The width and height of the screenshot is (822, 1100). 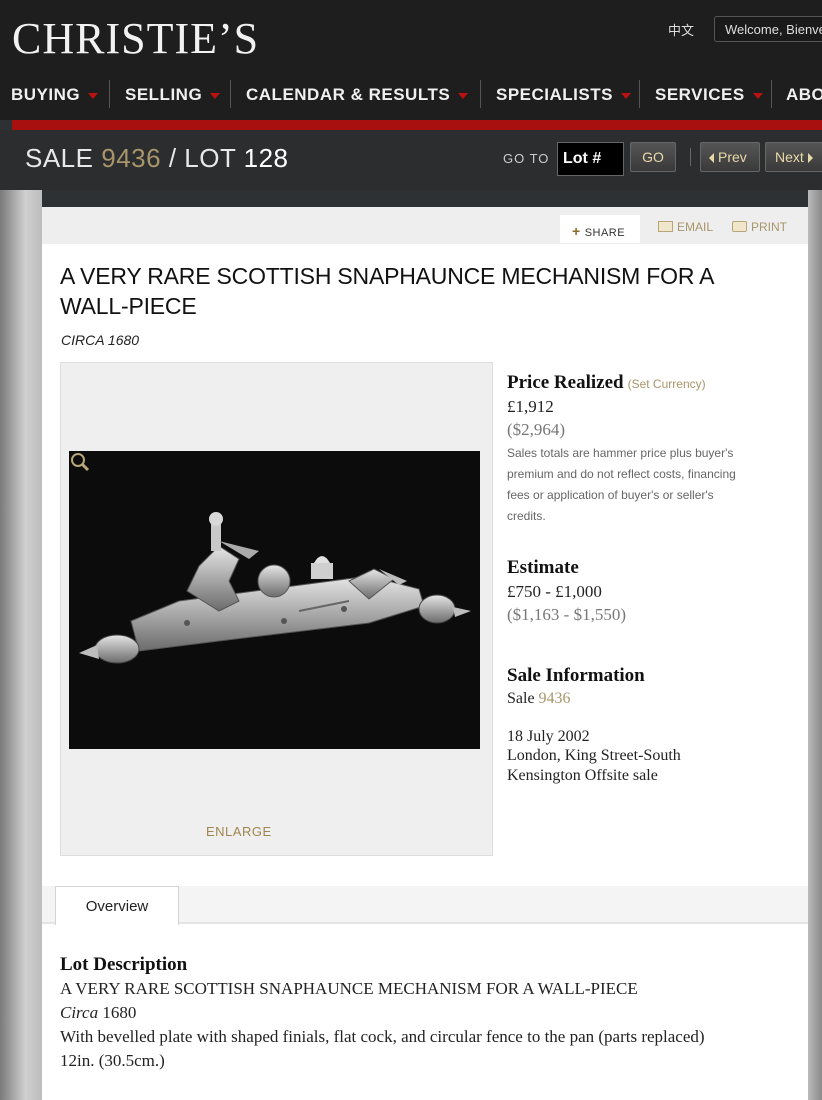 I want to click on share-label: SHARE, so click(x=605, y=233).